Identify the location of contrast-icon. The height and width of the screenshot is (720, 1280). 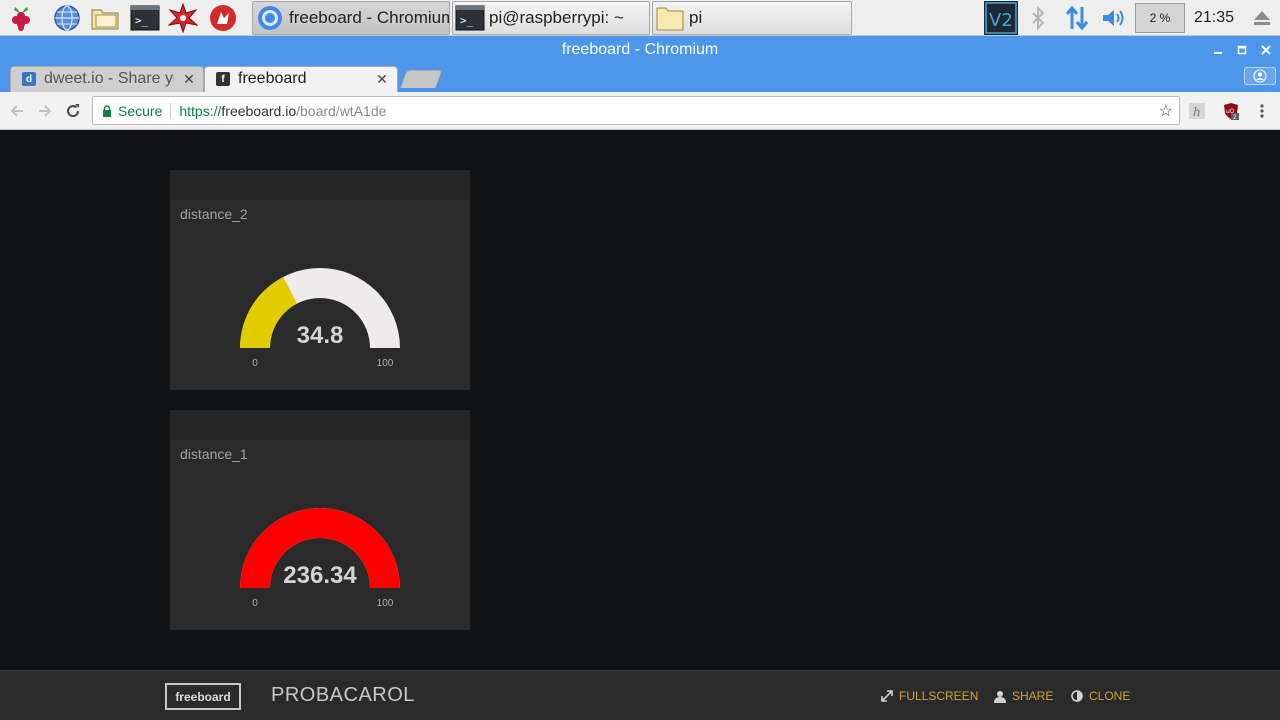
(1077, 696).